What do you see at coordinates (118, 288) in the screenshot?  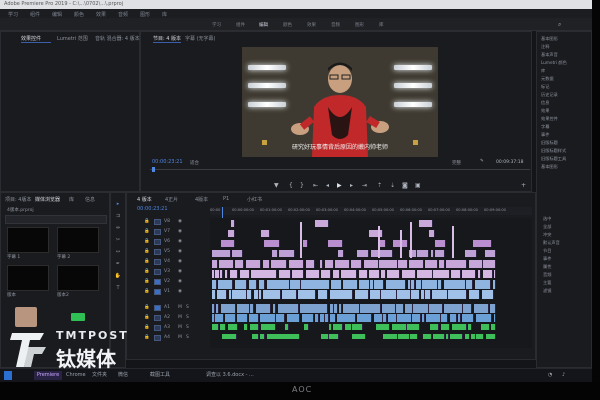 I see `type-tool-icon: T` at bounding box center [118, 288].